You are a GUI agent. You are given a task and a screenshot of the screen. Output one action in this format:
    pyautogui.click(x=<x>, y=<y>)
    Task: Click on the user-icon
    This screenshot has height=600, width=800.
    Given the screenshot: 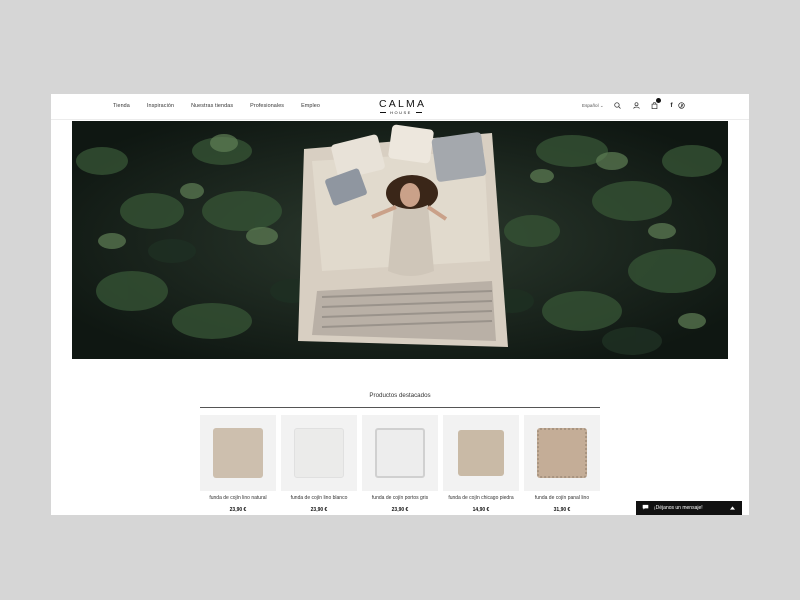 What is the action you would take?
    pyautogui.click(x=636, y=105)
    